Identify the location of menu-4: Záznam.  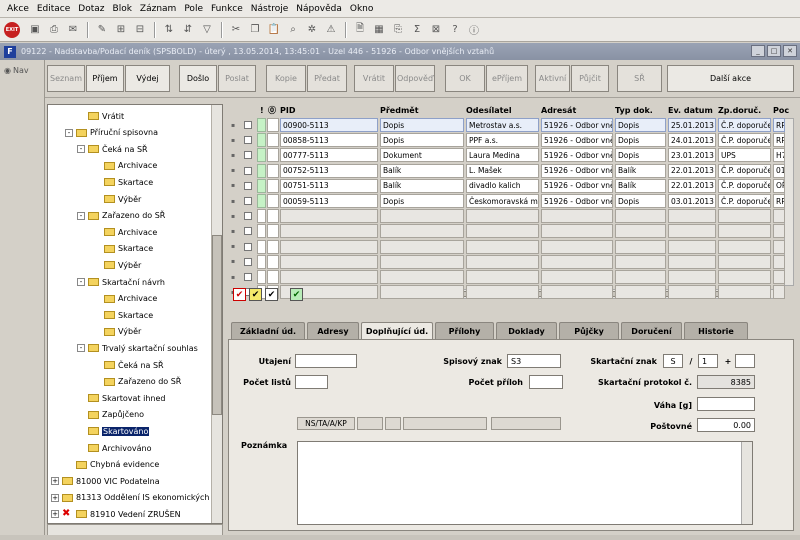
(158, 9).